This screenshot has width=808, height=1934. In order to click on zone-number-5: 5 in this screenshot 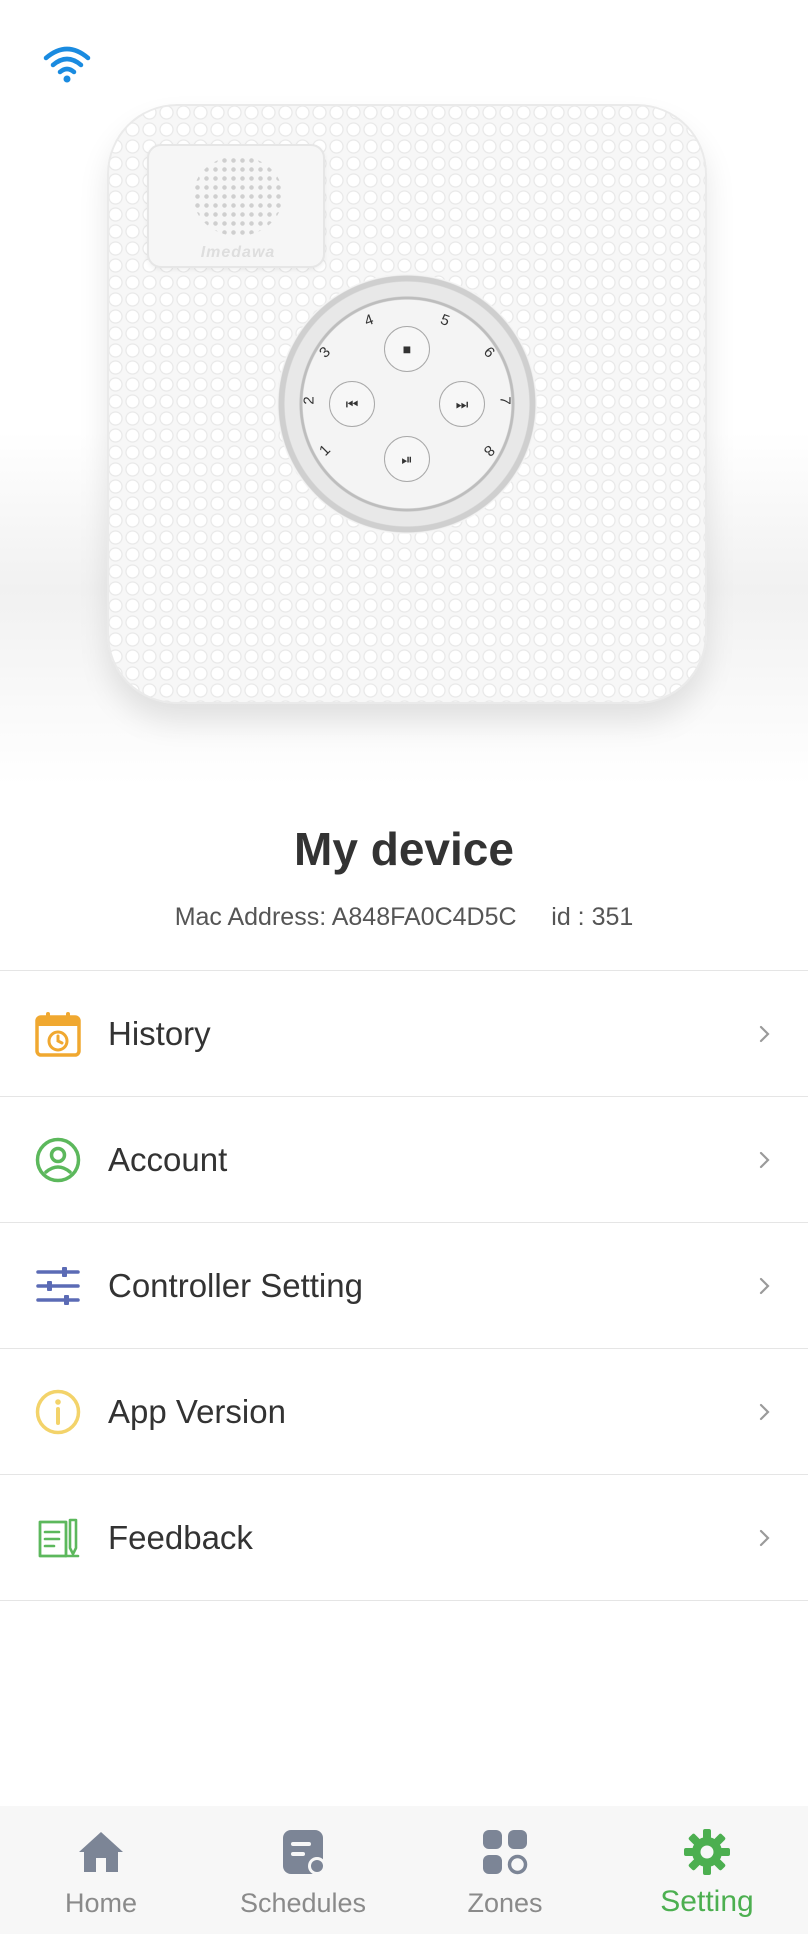, I will do `click(445, 320)`.